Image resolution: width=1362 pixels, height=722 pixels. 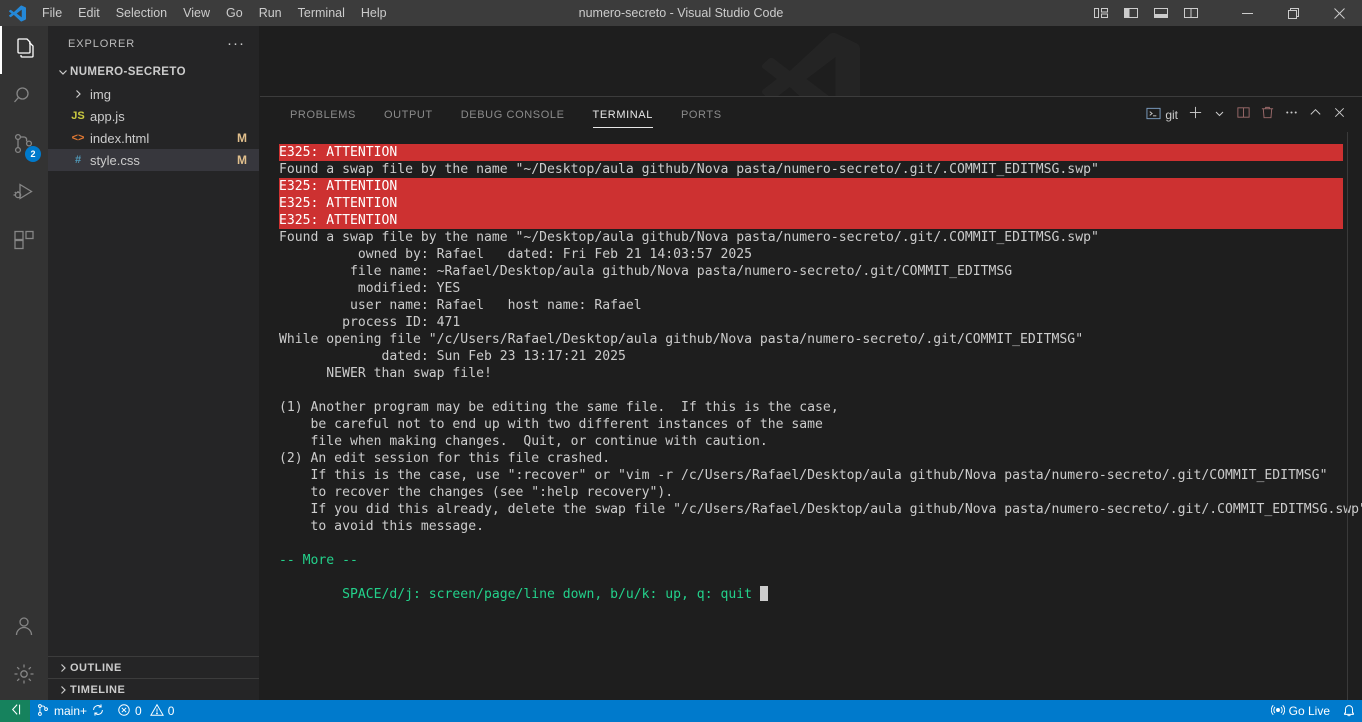 What do you see at coordinates (24, 363) in the screenshot?
I see `activity-bar: 2` at bounding box center [24, 363].